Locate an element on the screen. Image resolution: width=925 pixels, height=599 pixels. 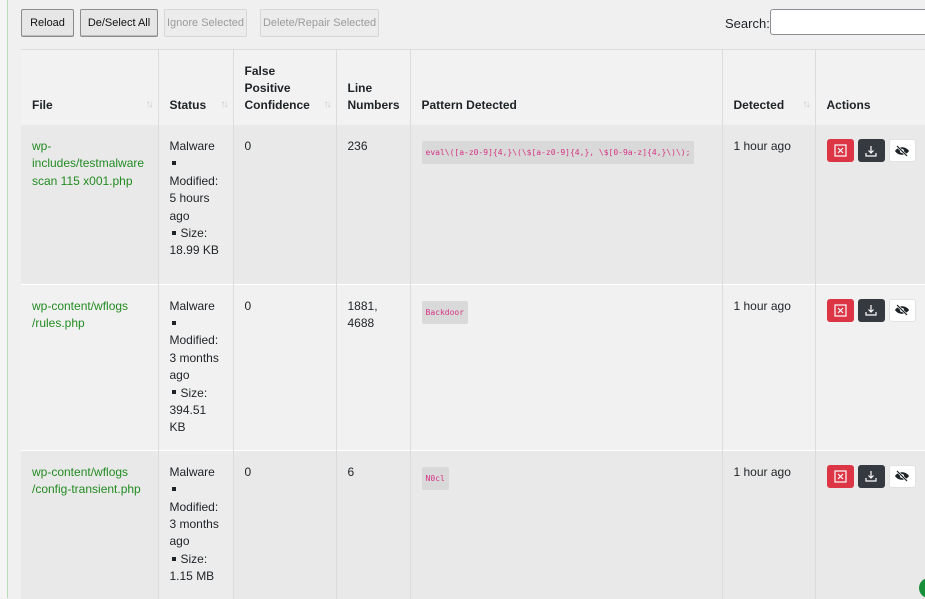
reload-button: Reload is located at coordinates (47, 23).